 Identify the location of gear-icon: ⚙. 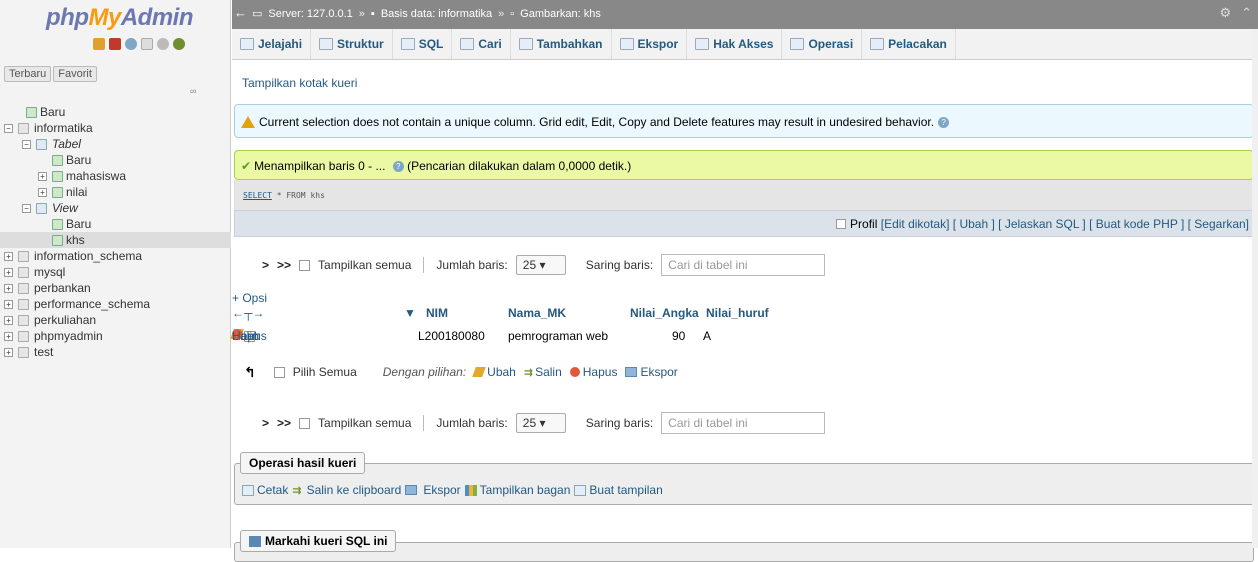
(1225, 13).